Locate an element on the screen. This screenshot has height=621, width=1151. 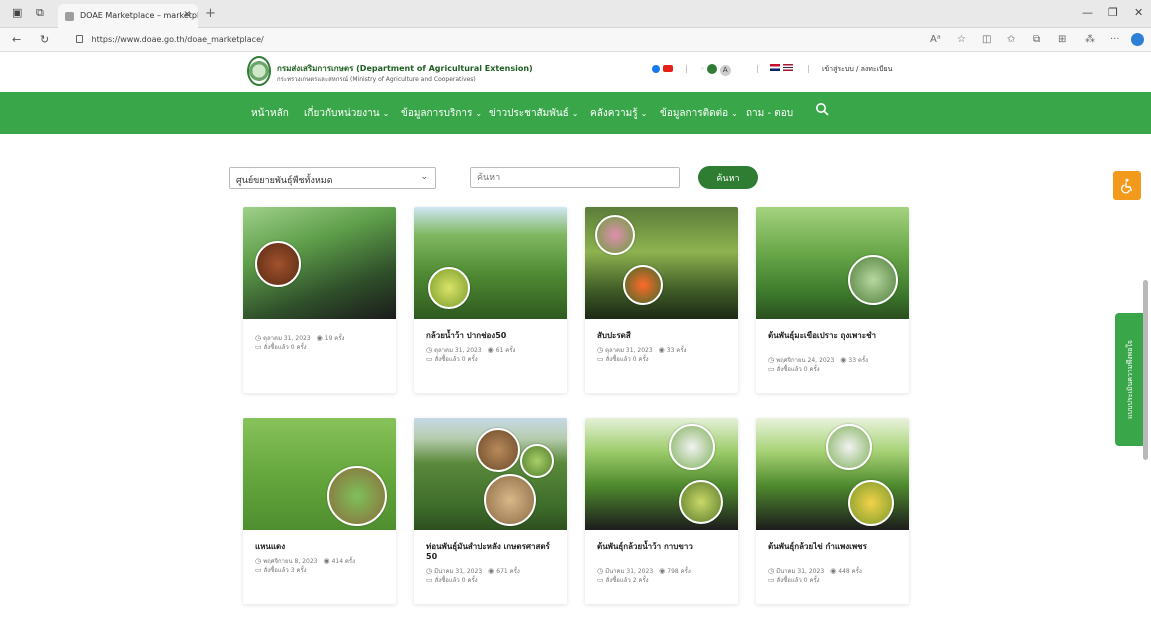
clock-icon: ◷ is located at coordinates (600, 350).